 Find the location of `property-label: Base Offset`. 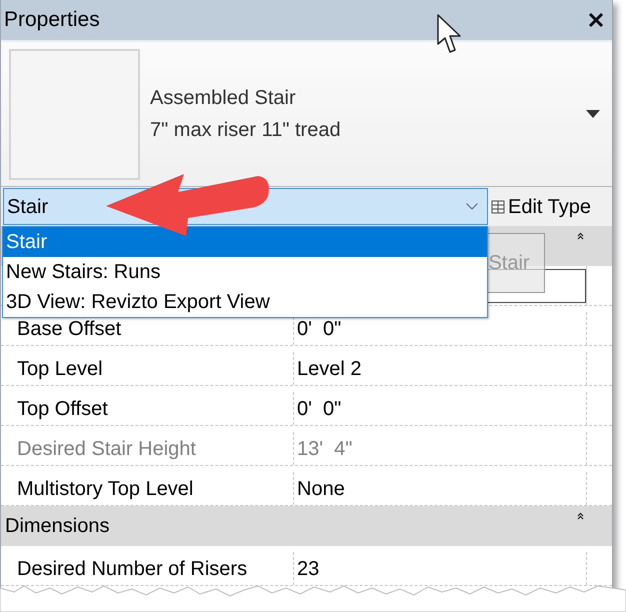

property-label: Base Offset is located at coordinates (69, 329).